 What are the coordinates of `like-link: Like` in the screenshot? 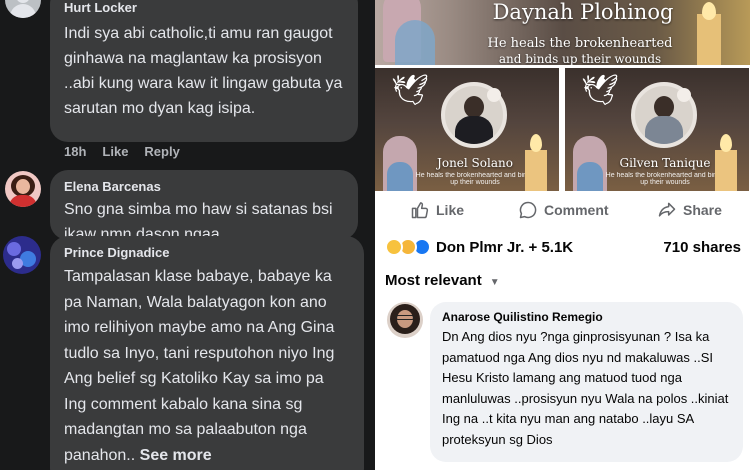 It's located at (115, 151).